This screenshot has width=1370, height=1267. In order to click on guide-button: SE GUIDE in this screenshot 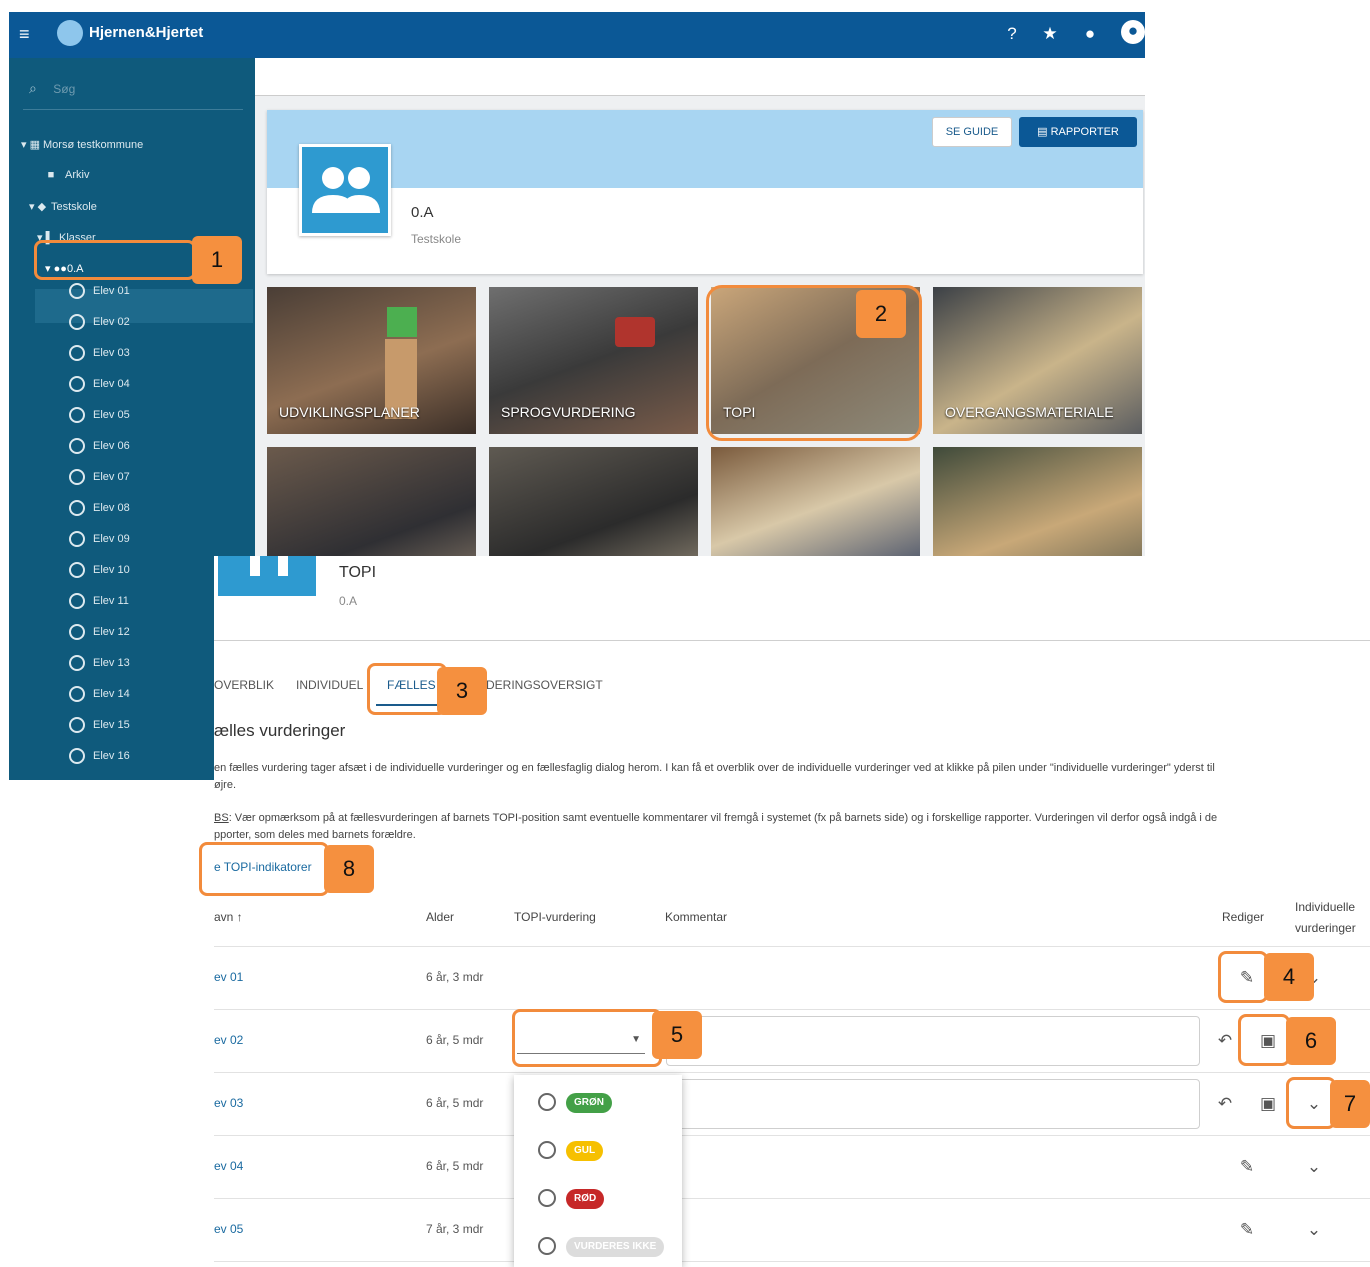, I will do `click(972, 132)`.